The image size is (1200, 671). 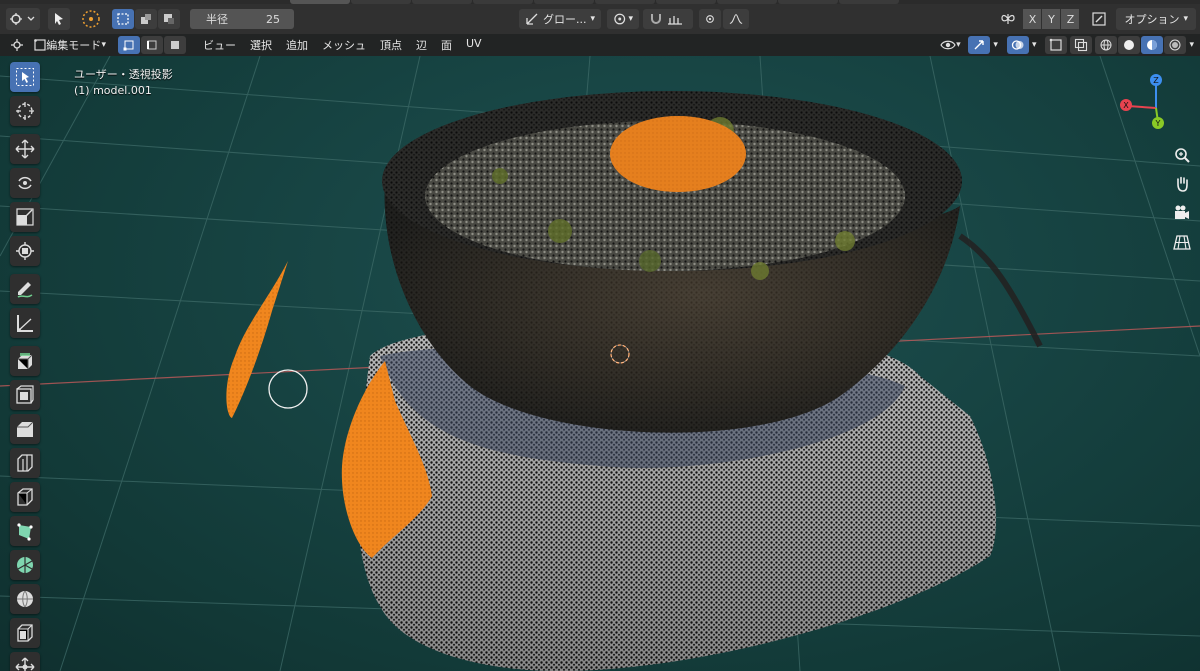 What do you see at coordinates (391, 45) in the screenshot?
I see `menu-vertex: 頂点` at bounding box center [391, 45].